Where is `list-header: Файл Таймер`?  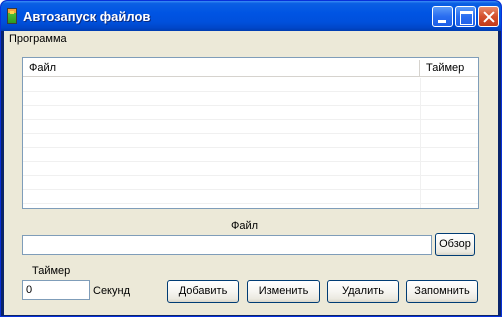
list-header: Файл Таймер is located at coordinates (250, 68).